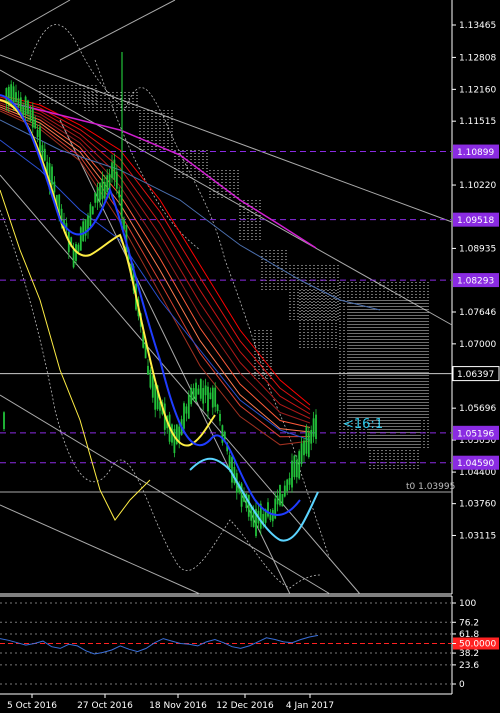 Image resolution: width=500 pixels, height=713 pixels. I want to click on price-tick-label: 1.10220, so click(477, 186).